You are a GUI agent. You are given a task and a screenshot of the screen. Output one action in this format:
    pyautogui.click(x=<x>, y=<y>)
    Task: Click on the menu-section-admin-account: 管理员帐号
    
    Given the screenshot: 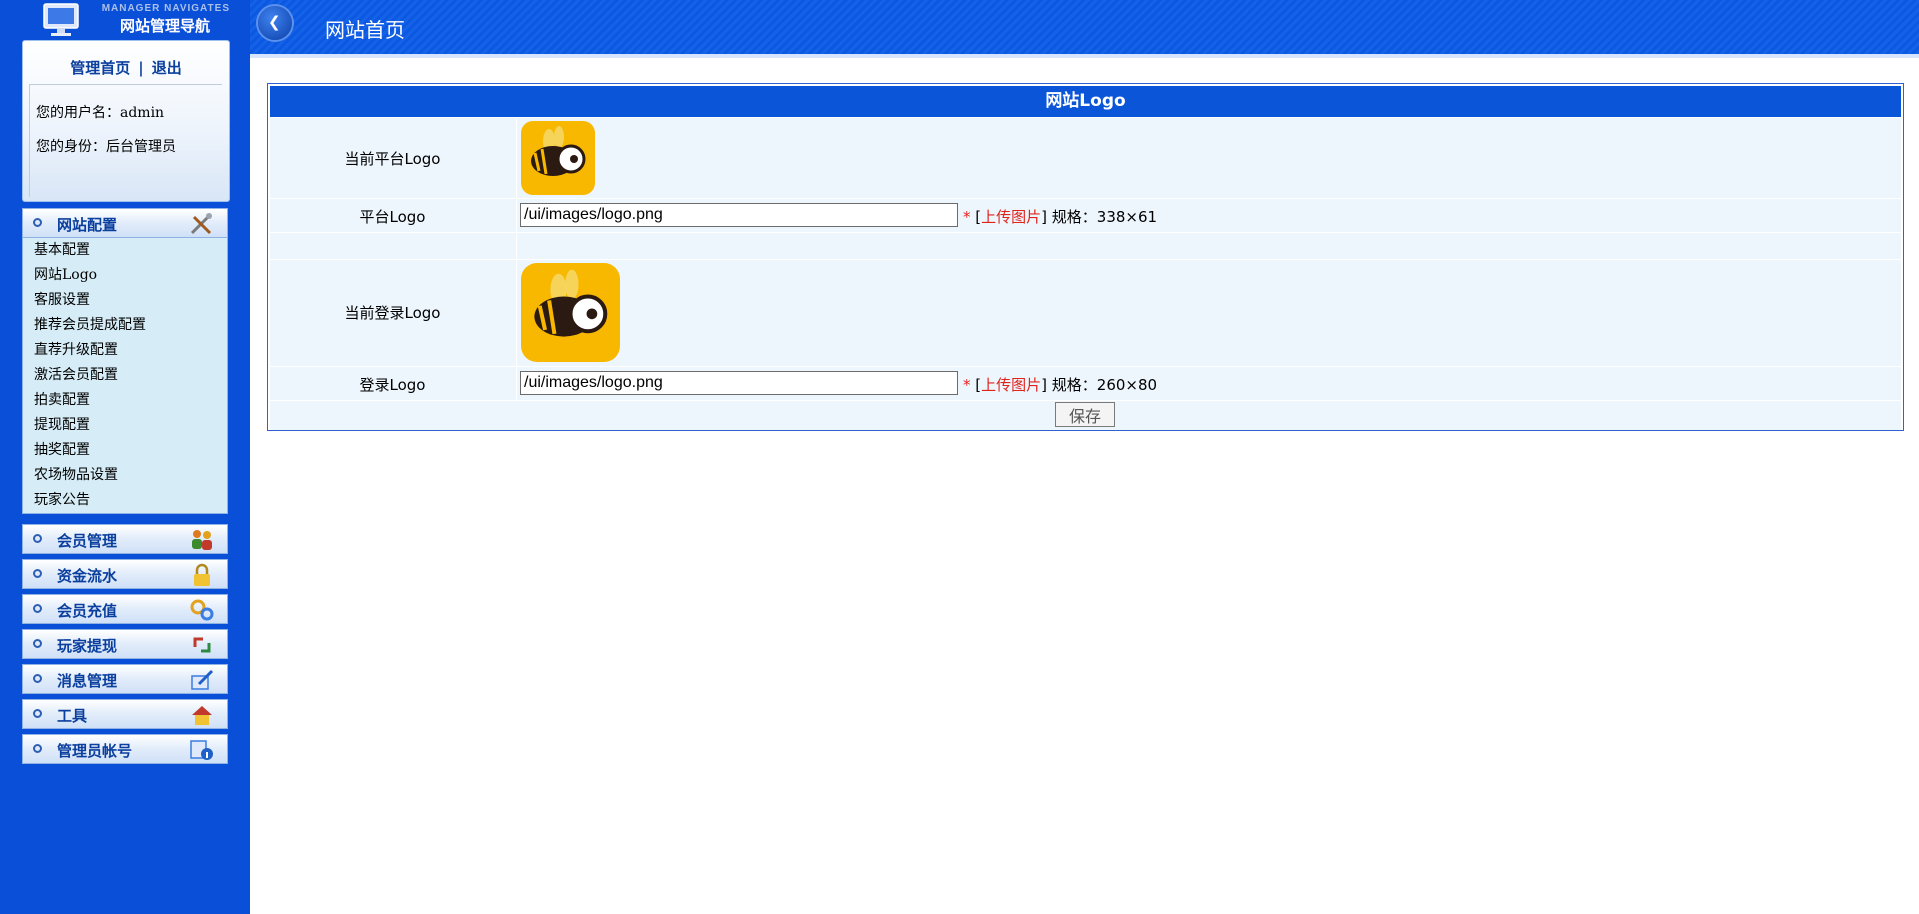 What is the action you would take?
    pyautogui.click(x=125, y=749)
    